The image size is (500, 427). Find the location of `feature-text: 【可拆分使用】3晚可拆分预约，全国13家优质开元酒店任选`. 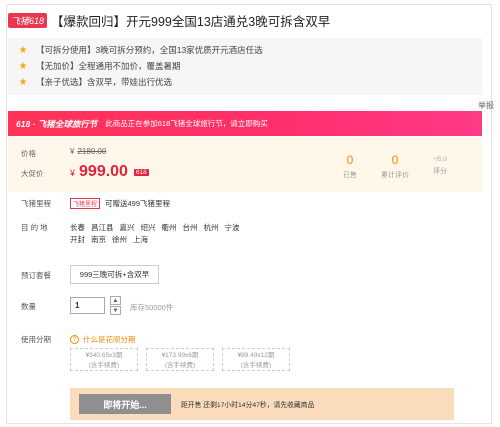

feature-text: 【可拆分使用】3晚可拆分预约，全国13家优质开元酒店任选 is located at coordinates (149, 50).